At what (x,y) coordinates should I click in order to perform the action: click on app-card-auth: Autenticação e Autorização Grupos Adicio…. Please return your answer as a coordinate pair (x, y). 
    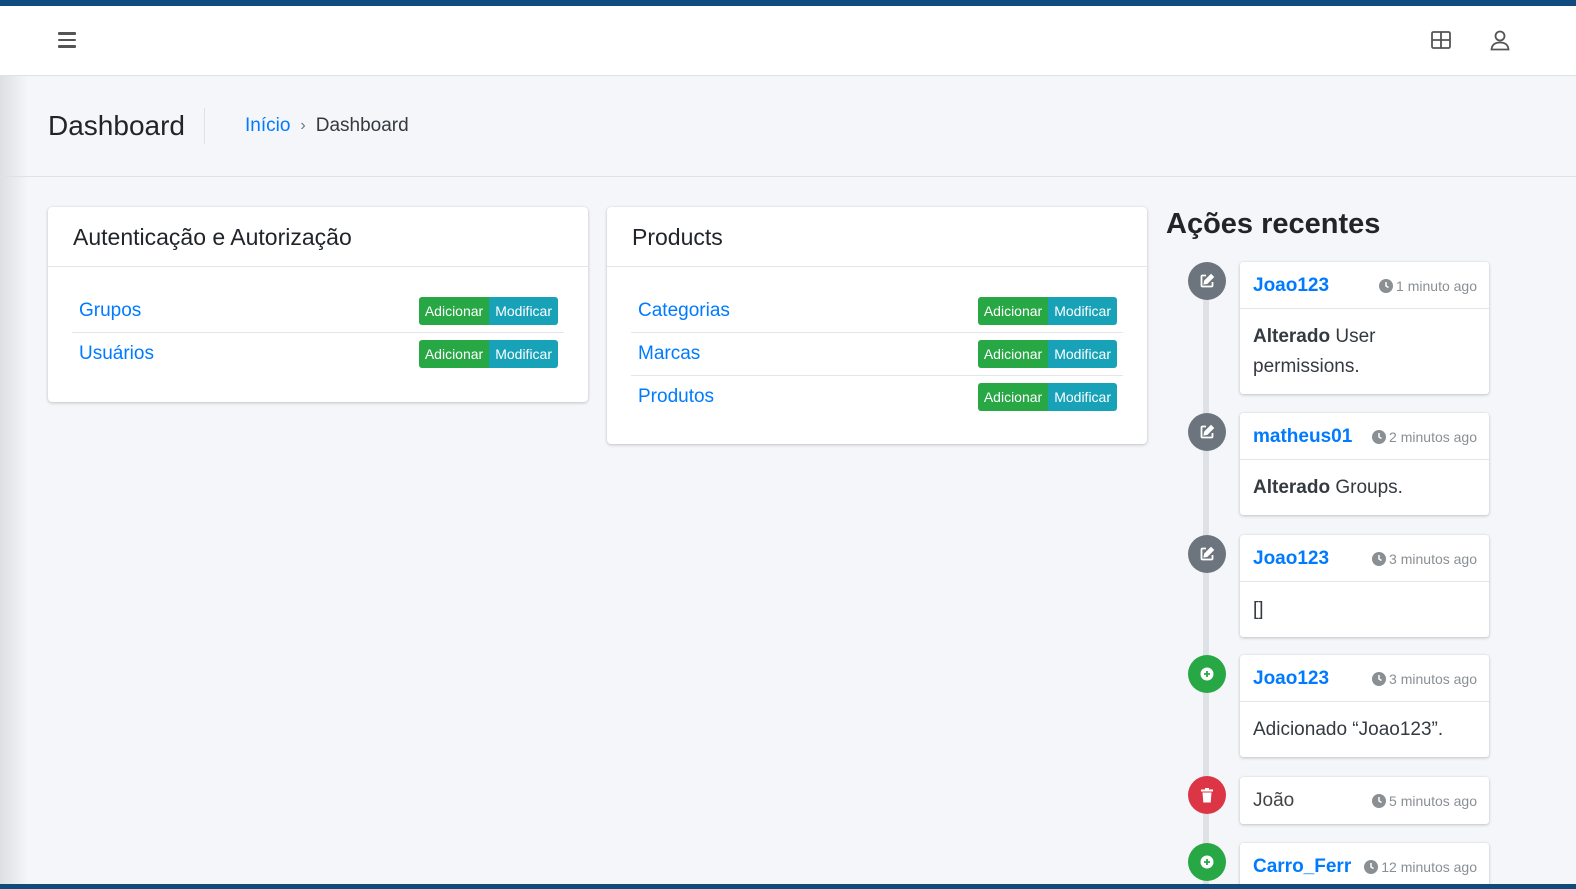
    Looking at the image, I should click on (318, 304).